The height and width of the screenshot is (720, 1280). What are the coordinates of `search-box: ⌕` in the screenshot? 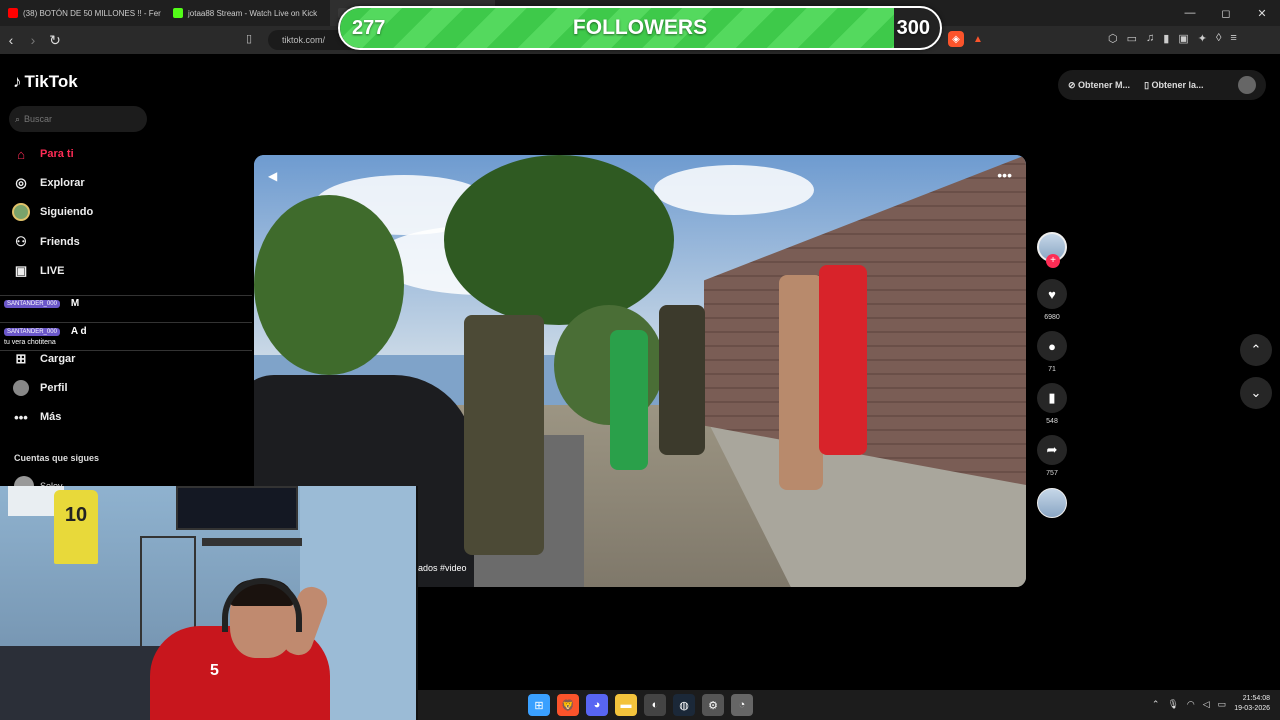 It's located at (78, 119).